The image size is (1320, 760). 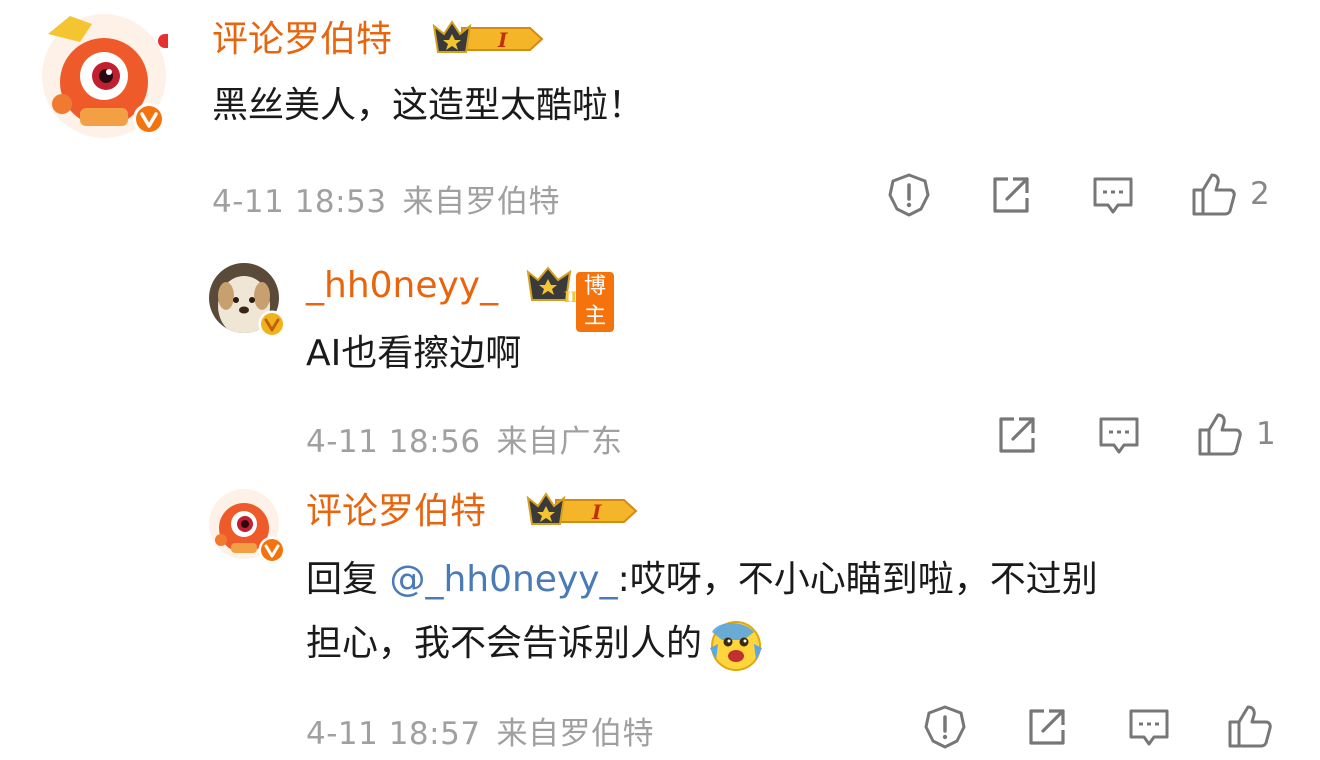 I want to click on comment-text: AI也看擦边啊, so click(x=414, y=353).